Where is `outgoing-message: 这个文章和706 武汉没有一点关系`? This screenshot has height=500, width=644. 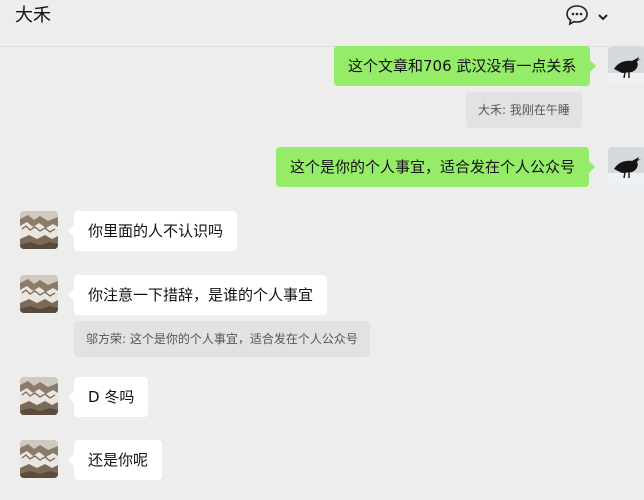 outgoing-message: 这个文章和706 武汉没有一点关系 is located at coordinates (465, 66).